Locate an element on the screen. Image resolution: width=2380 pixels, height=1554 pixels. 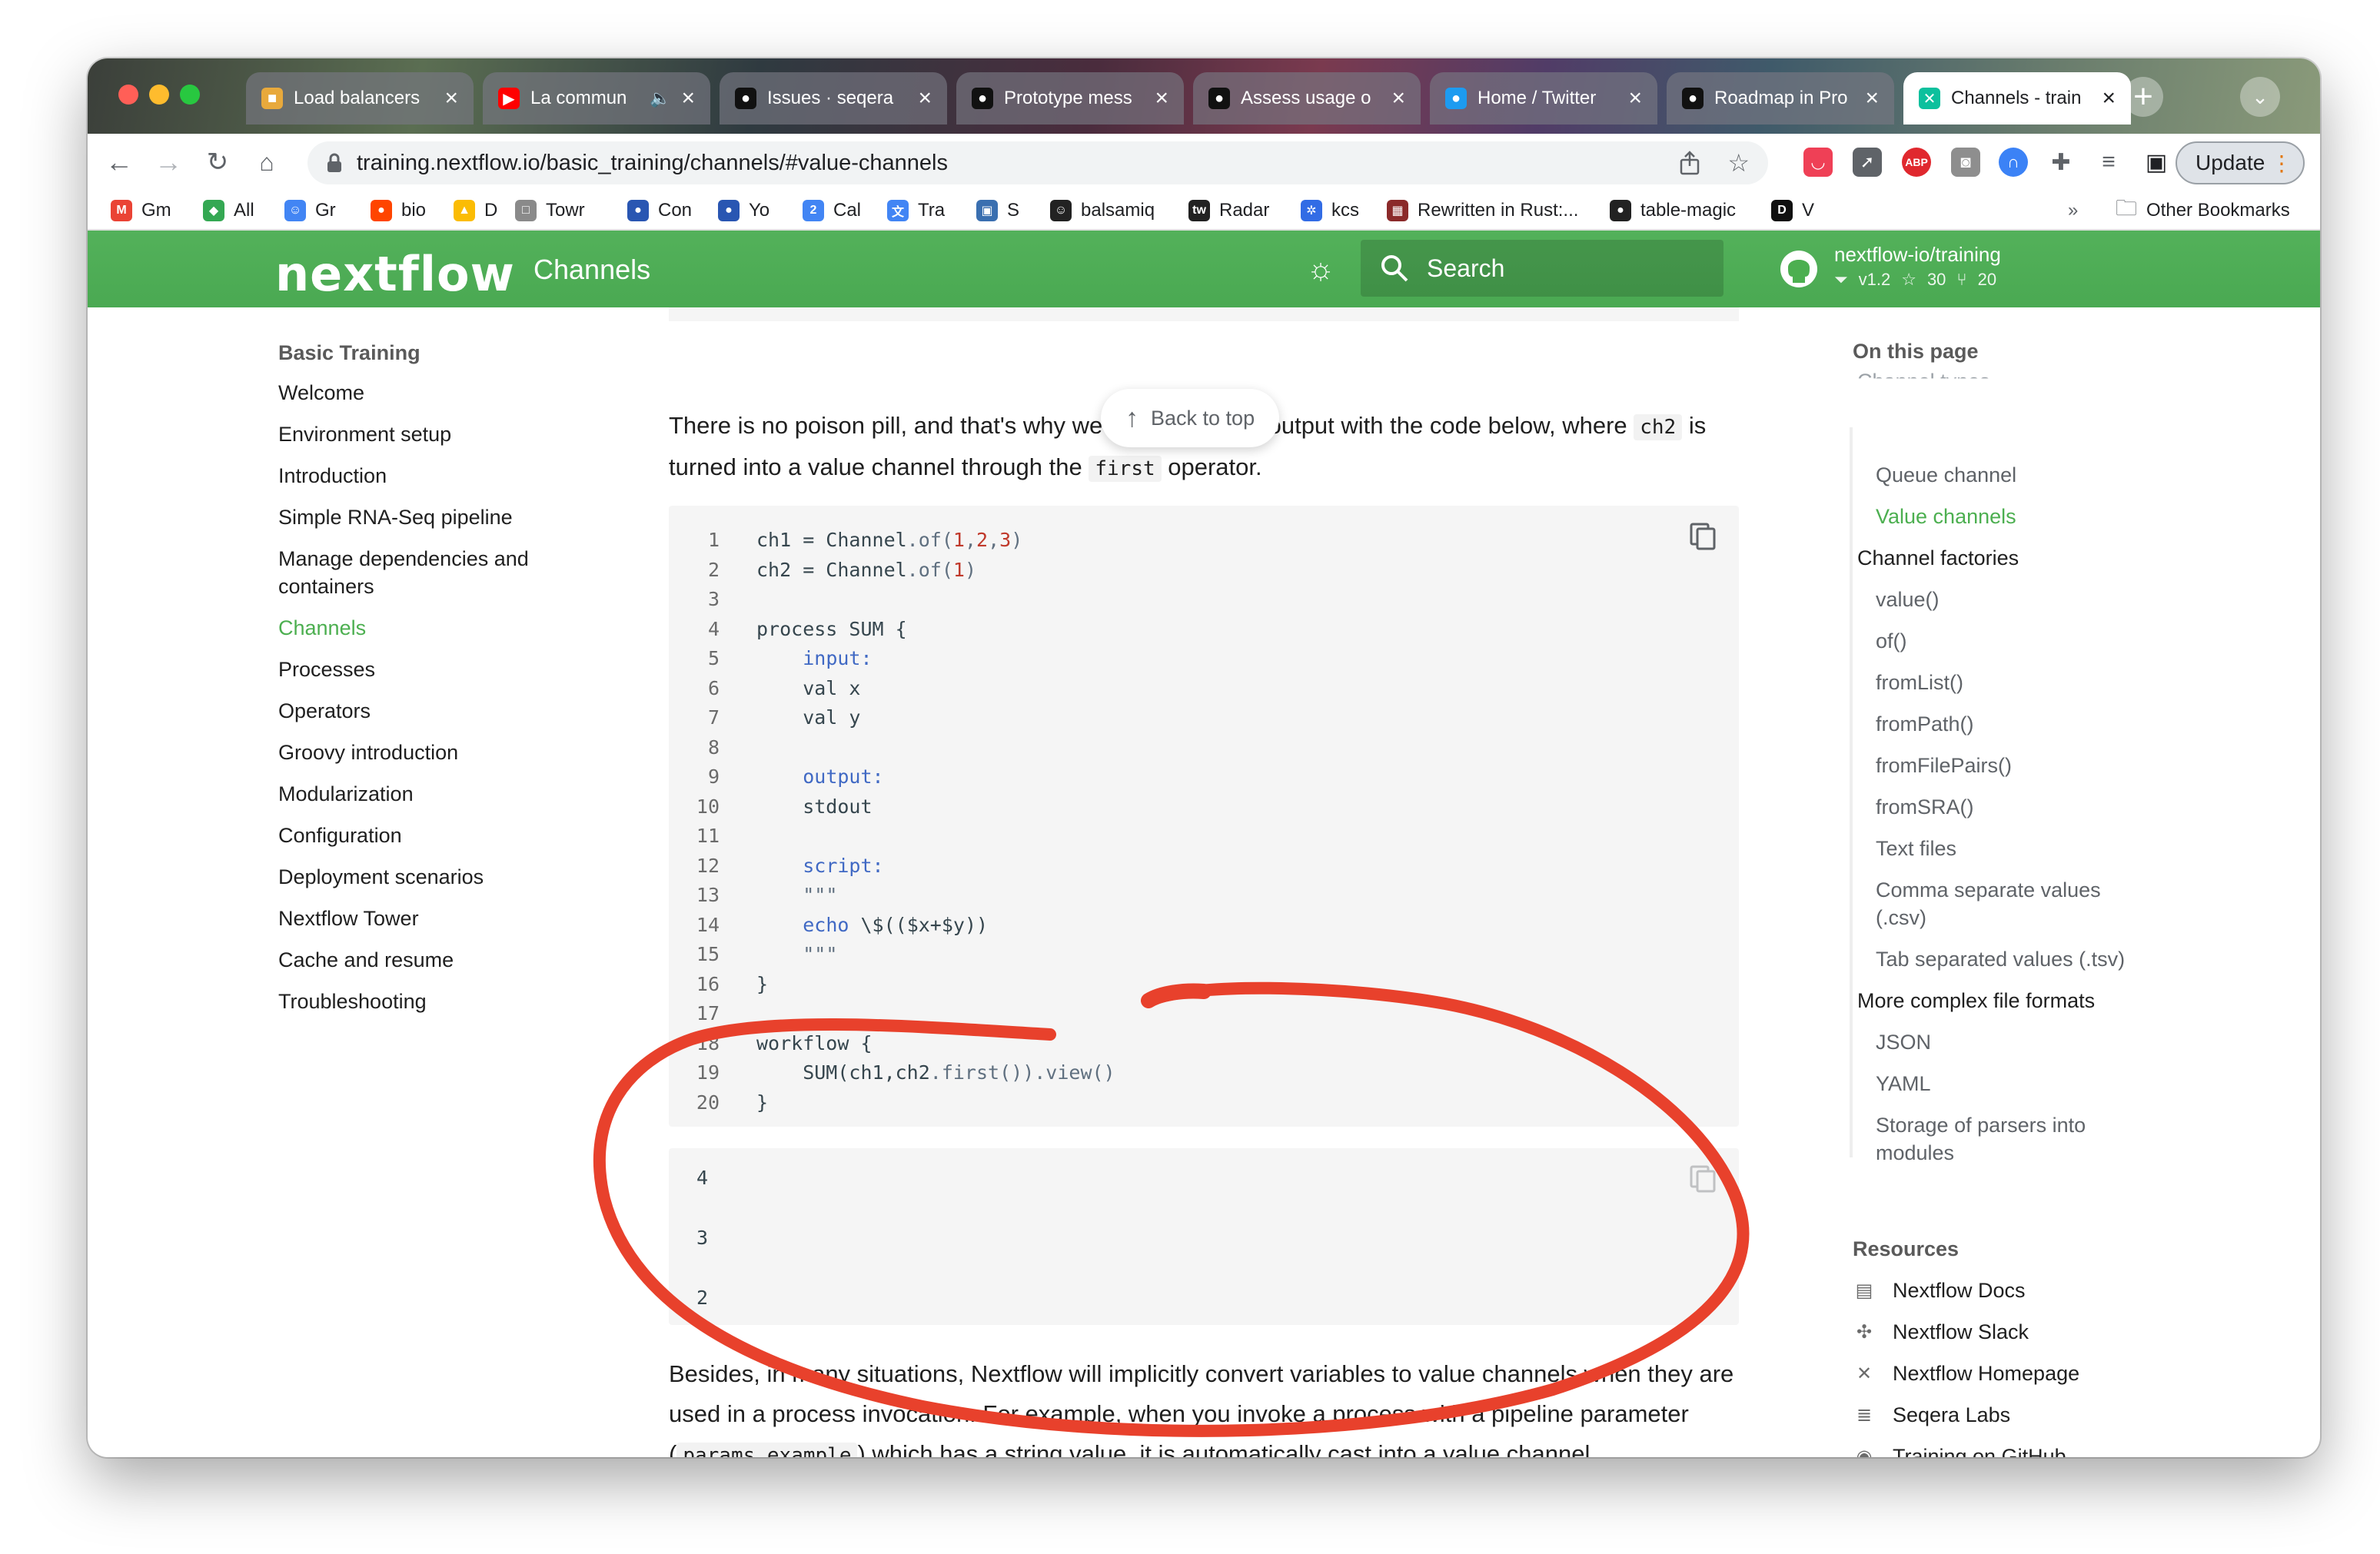
toc-item: Queue channel is located at coordinates (1946, 475).